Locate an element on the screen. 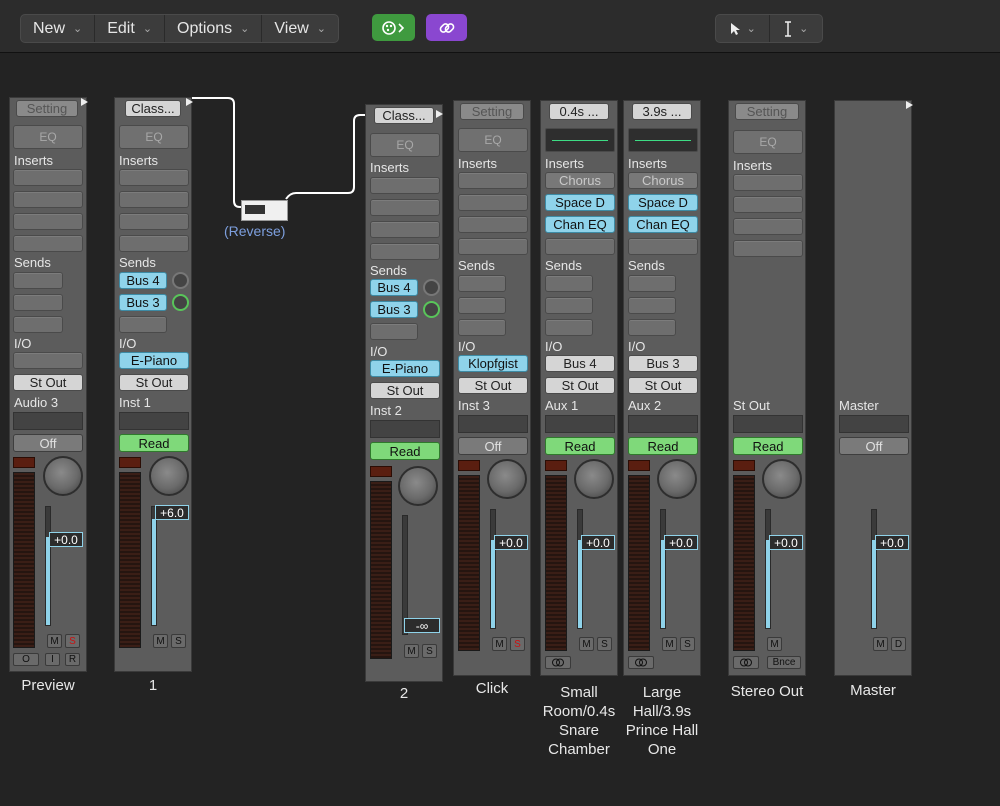  view-menu: View ⌄ is located at coordinates (300, 28).